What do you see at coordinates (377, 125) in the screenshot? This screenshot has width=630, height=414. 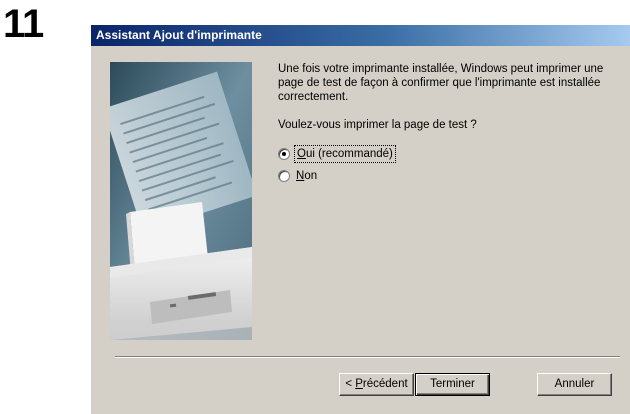 I see `question-text: Voulez-vous imprimer la page de test ?` at bounding box center [377, 125].